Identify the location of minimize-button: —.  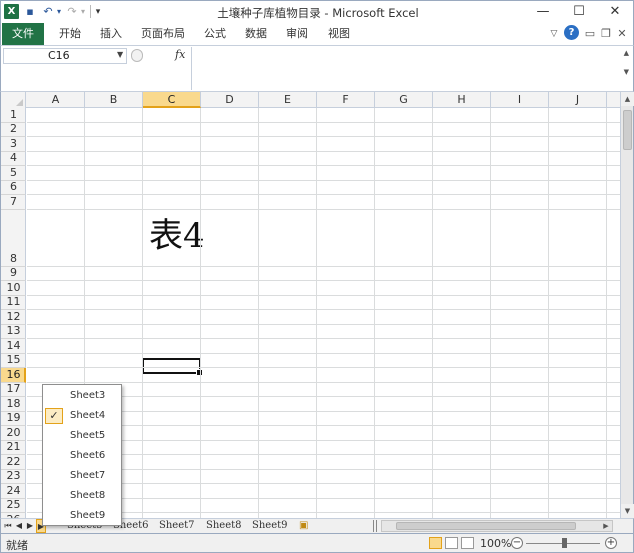
(543, 12).